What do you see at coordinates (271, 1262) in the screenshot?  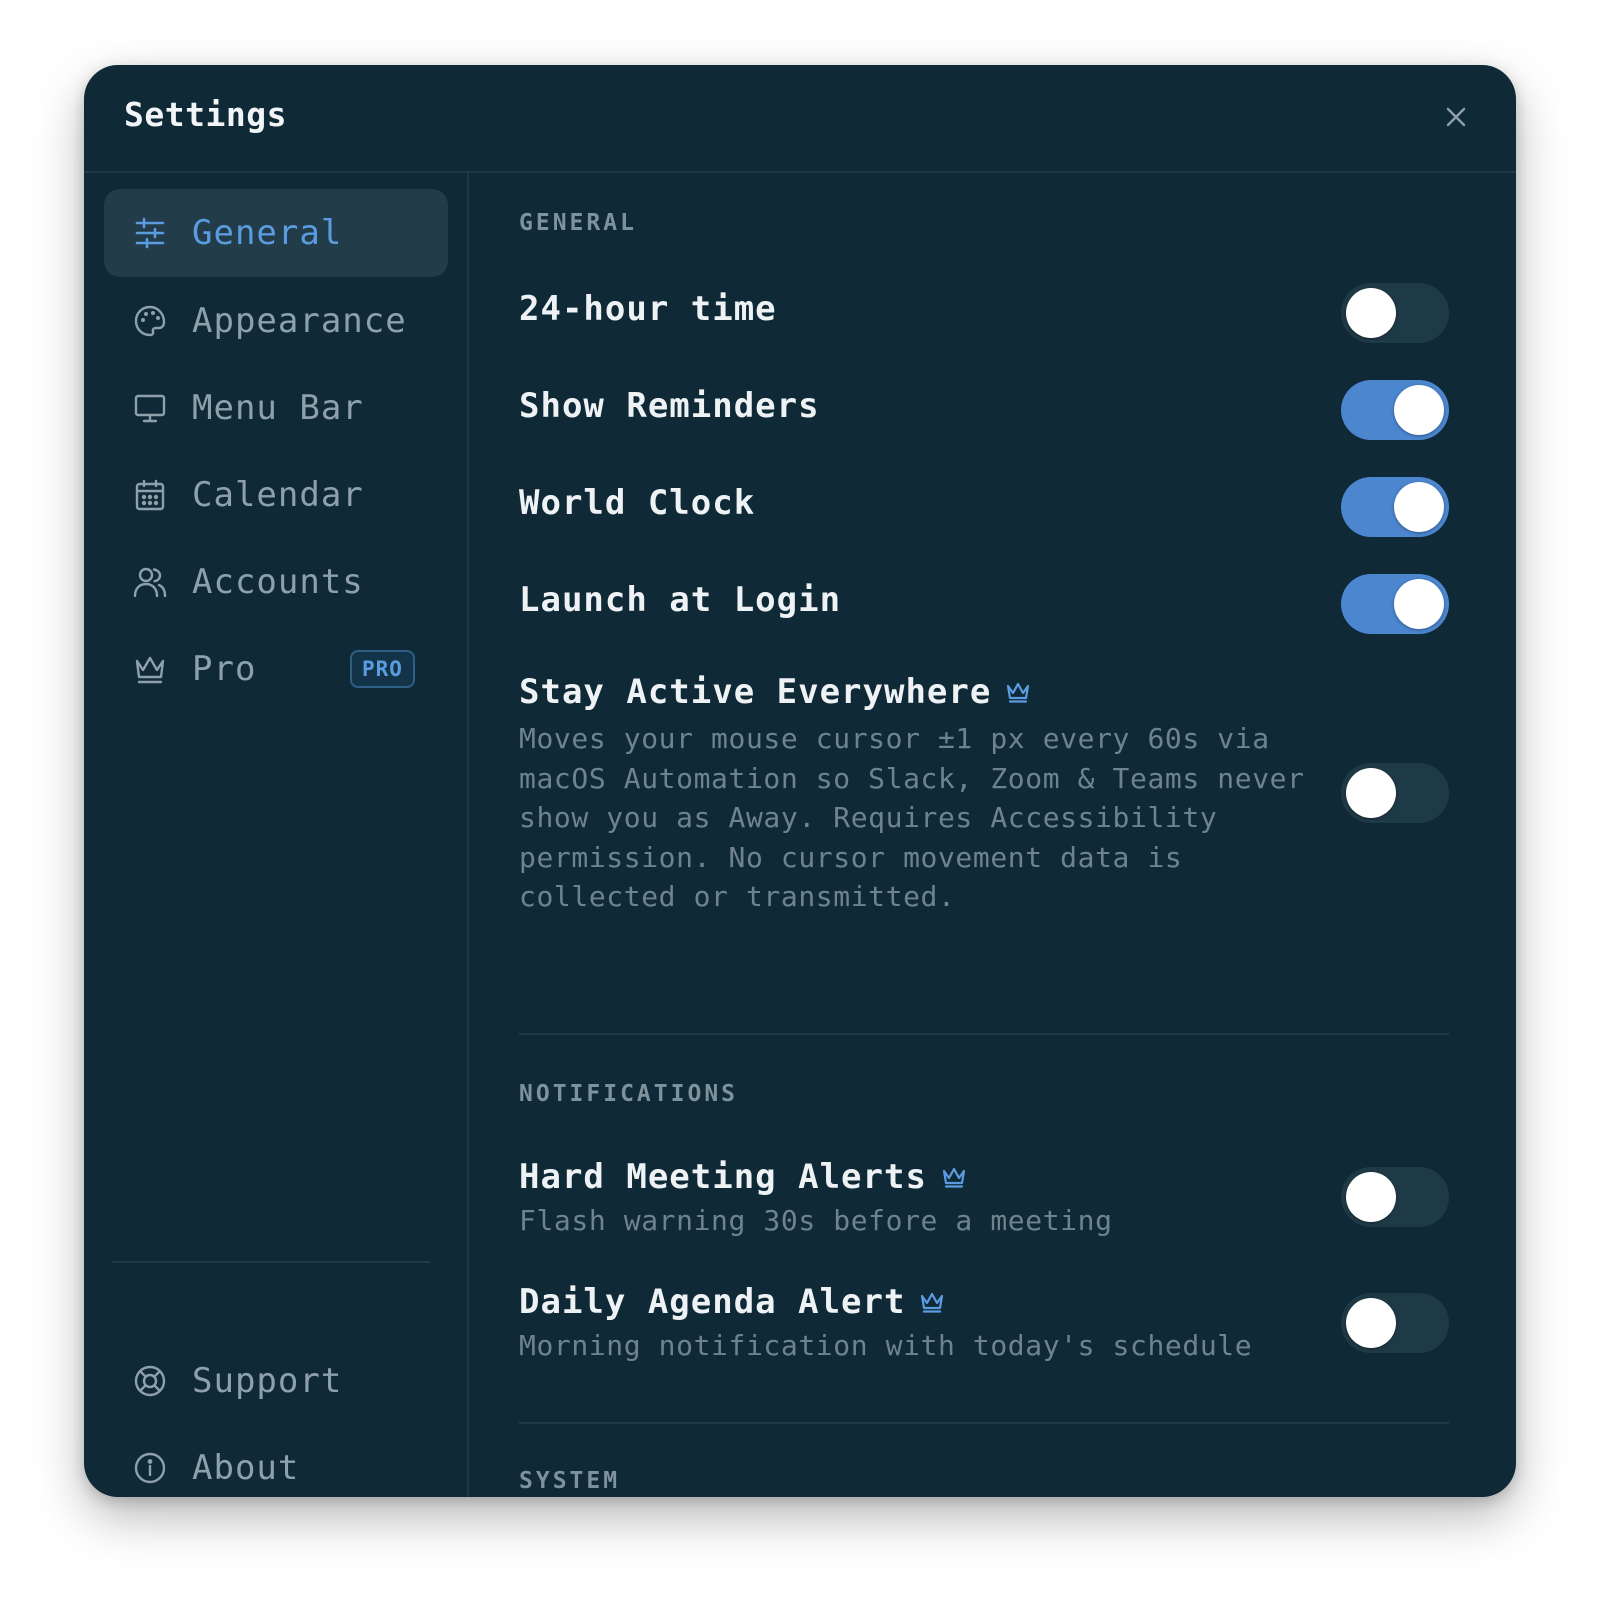 I see `sidebar-divider` at bounding box center [271, 1262].